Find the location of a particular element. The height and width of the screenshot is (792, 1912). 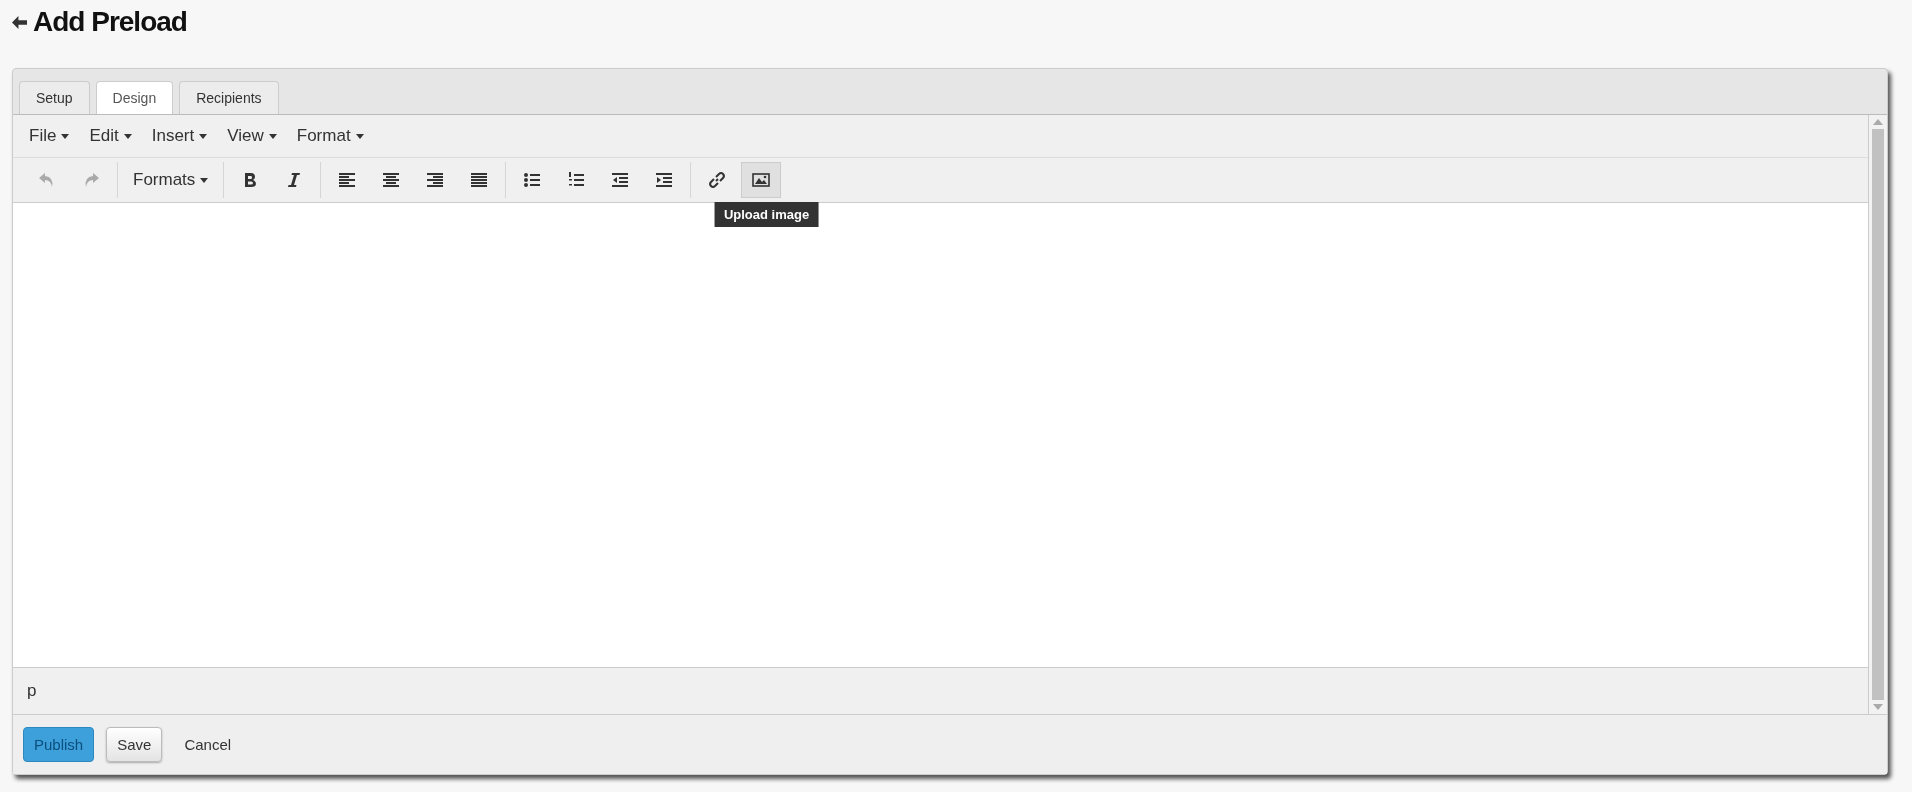

action-button: Save is located at coordinates (134, 744).